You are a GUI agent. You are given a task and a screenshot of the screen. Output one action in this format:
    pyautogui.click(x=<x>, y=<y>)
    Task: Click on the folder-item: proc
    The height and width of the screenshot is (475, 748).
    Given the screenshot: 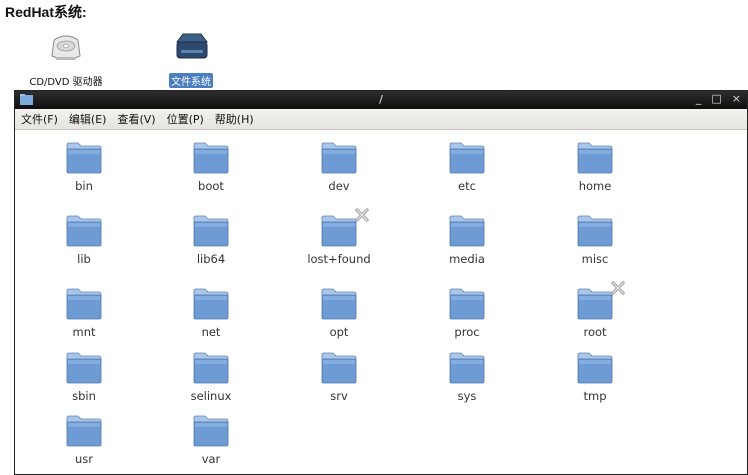 What is the action you would take?
    pyautogui.click(x=467, y=313)
    